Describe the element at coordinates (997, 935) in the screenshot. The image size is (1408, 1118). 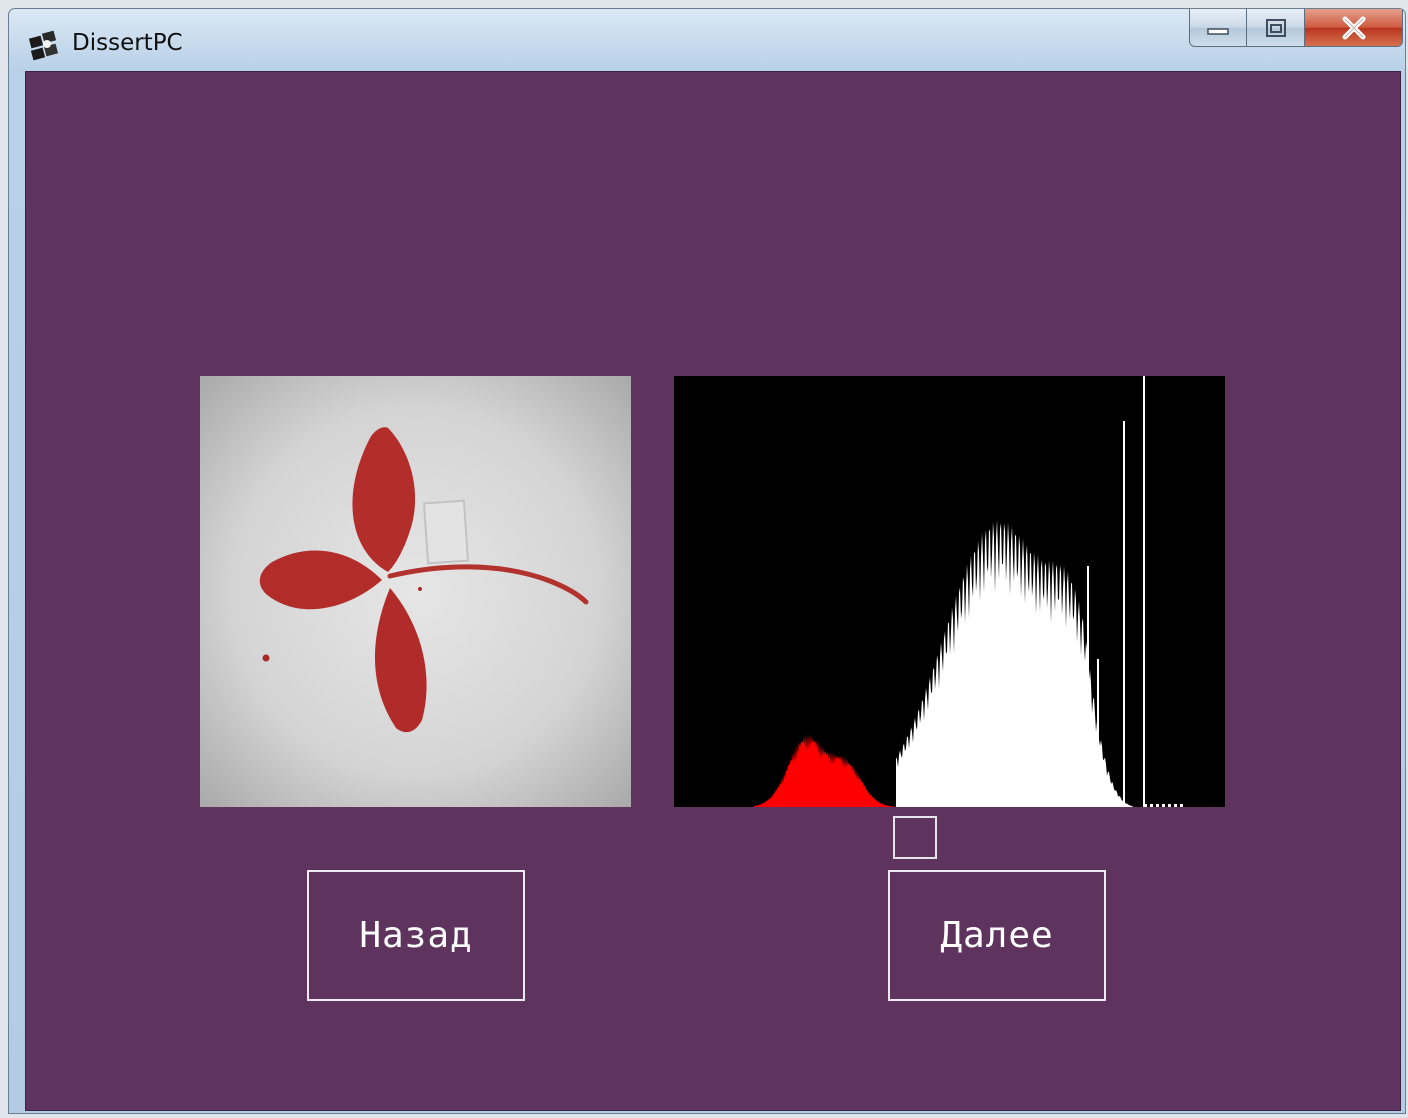
I see `next-button: Далее` at that location.